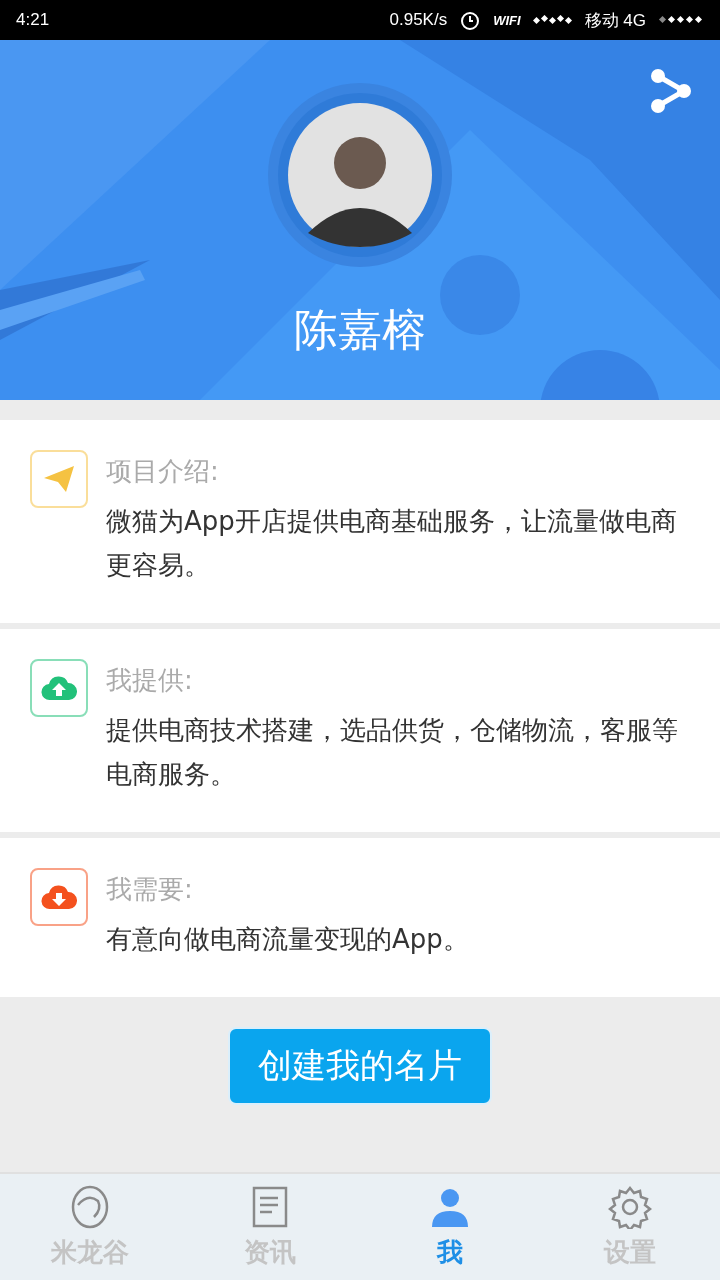 The height and width of the screenshot is (1280, 720). Describe the element at coordinates (507, 20) in the screenshot. I see `wifi-label: WIFI` at that location.